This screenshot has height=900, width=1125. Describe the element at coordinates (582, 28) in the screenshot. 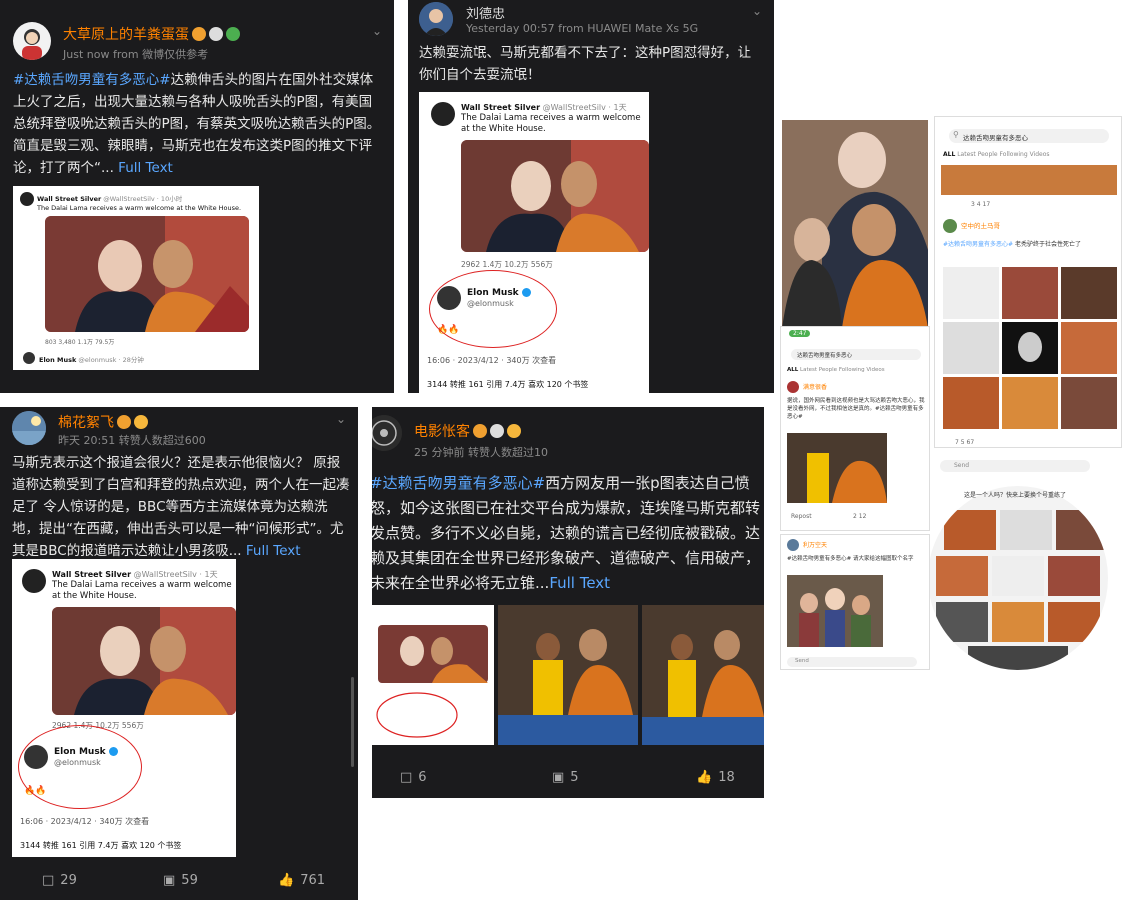

I see `post-meta: Yesterday 00:57 from HUAWEI Mate Xs 5G` at that location.